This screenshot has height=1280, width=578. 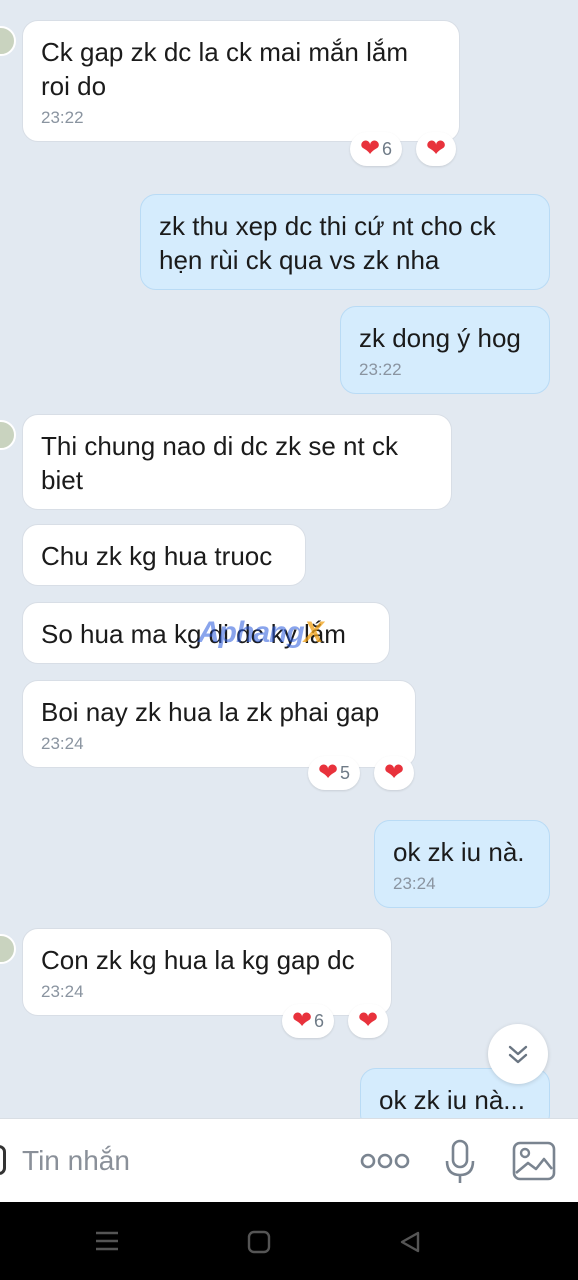 I want to click on back-icon, so click(x=410, y=1242).